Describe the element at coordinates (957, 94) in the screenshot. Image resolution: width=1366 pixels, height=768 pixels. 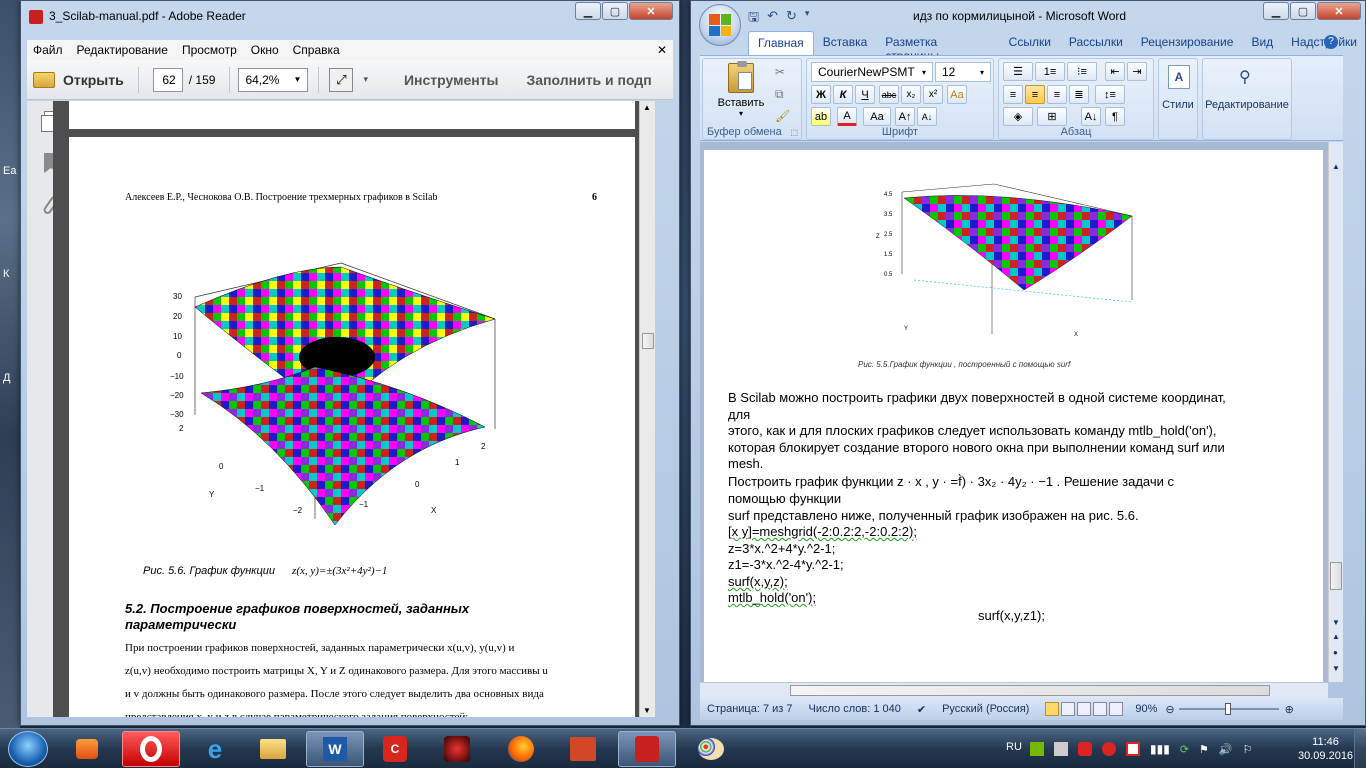
I see `change-case-icon: Aa` at that location.